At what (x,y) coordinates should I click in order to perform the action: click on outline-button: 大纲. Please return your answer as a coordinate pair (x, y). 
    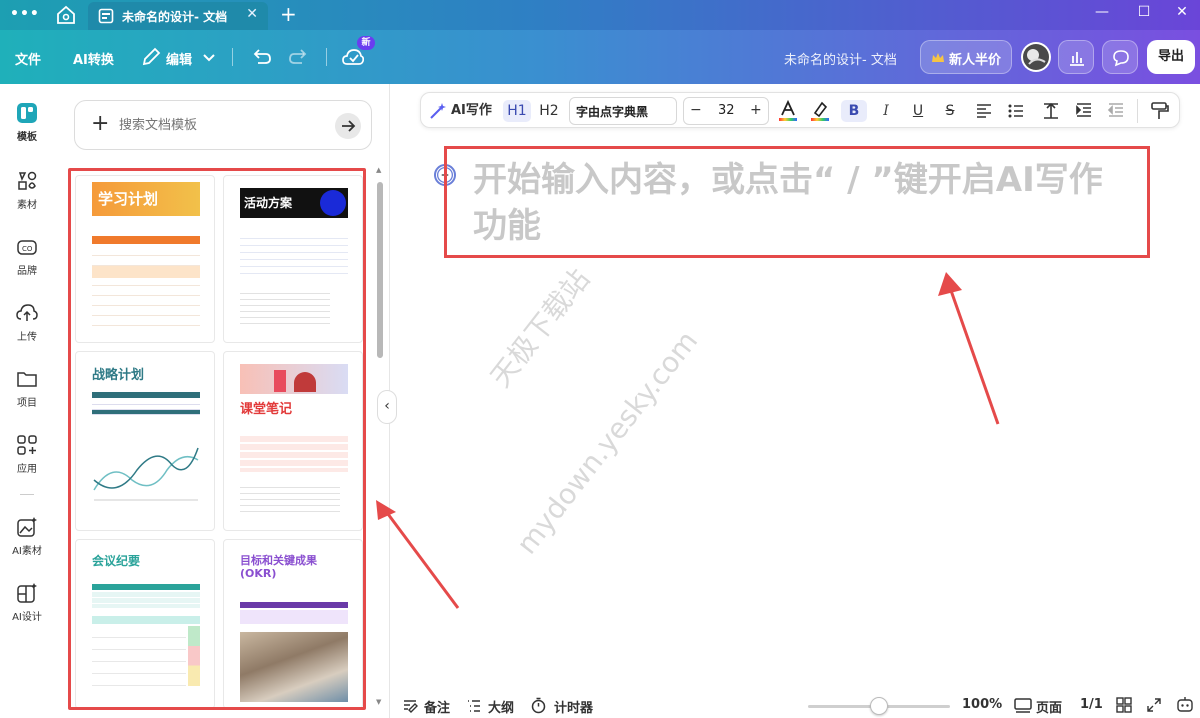
    Looking at the image, I should click on (501, 706).